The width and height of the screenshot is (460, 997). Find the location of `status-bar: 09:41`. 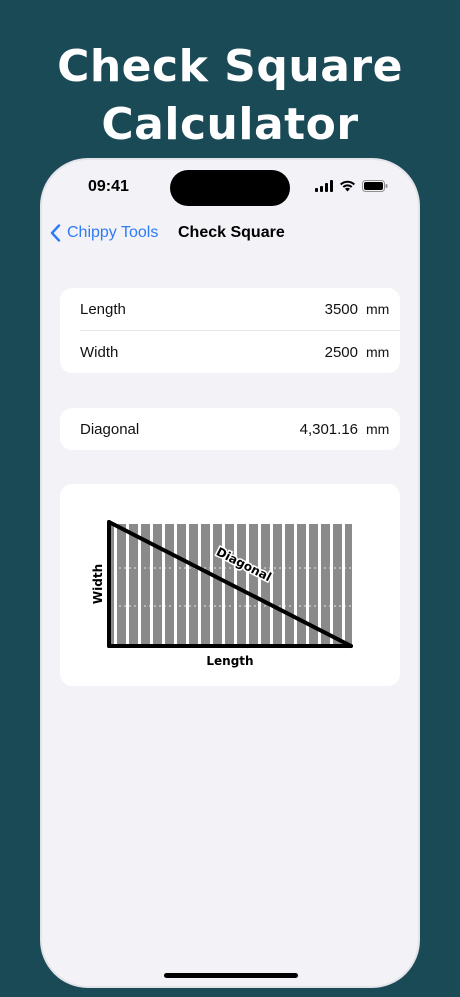

status-bar: 09:41 is located at coordinates (230, 188).